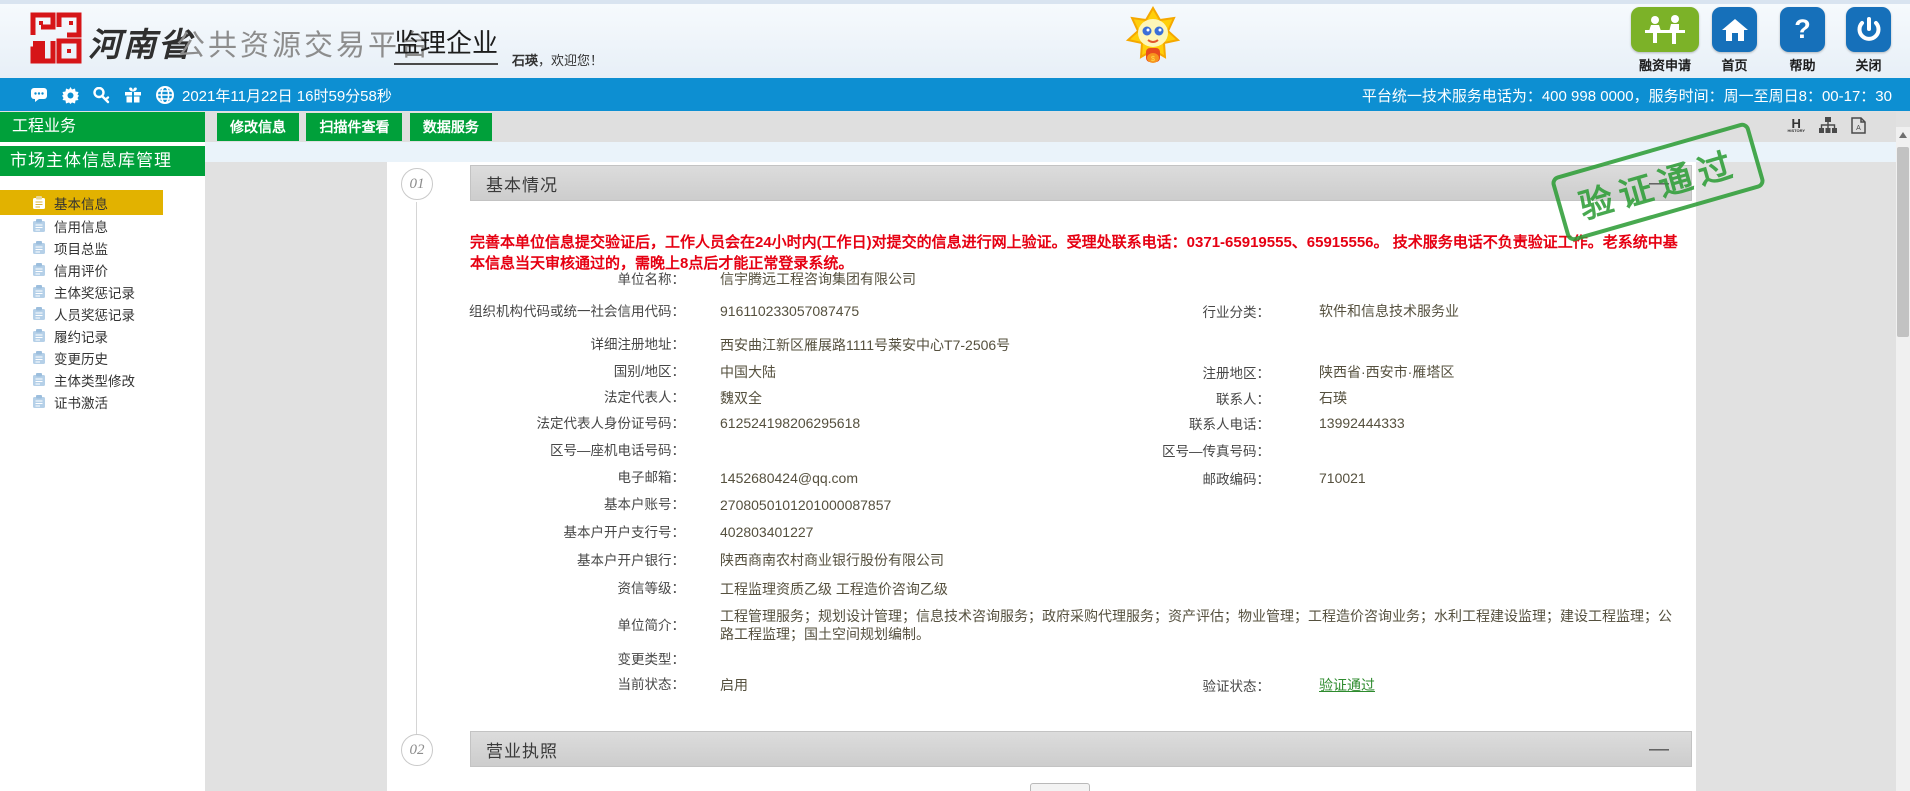  Describe the element at coordinates (1868, 65) in the screenshot. I see `close-label: 关闭` at that location.